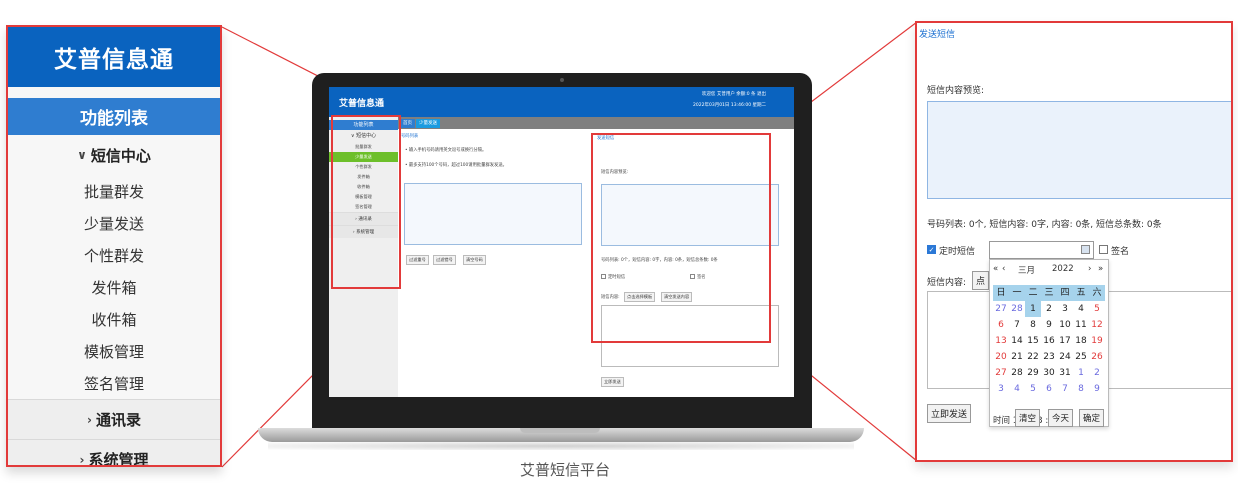 Image resolution: width=1238 pixels, height=500 pixels. I want to click on brand-logo: 艾普信息通, so click(114, 57).